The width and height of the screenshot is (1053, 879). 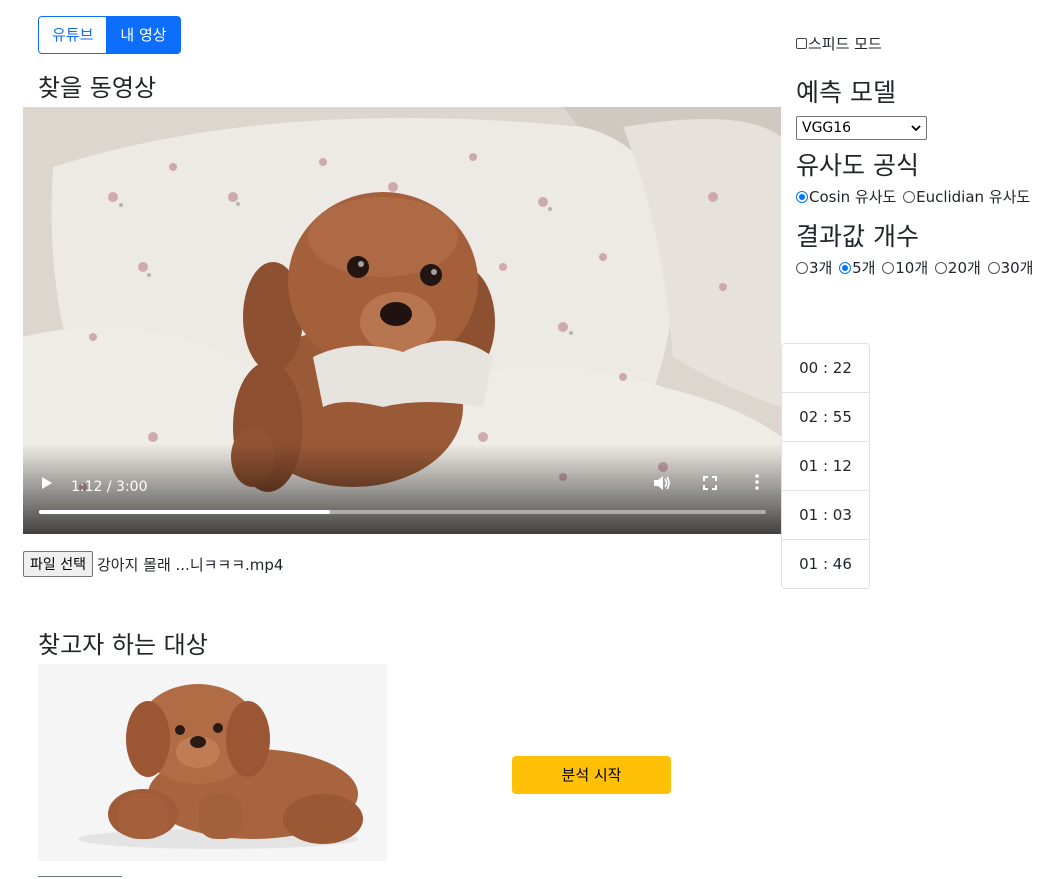 I want to click on file-input: 파일 선택 강아지 몰래 ...니ㅋㅋㅋ.mp4, so click(x=153, y=564).